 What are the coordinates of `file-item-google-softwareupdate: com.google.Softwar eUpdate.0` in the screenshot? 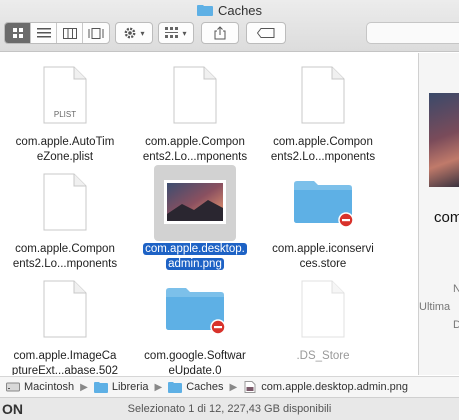 It's located at (195, 326).